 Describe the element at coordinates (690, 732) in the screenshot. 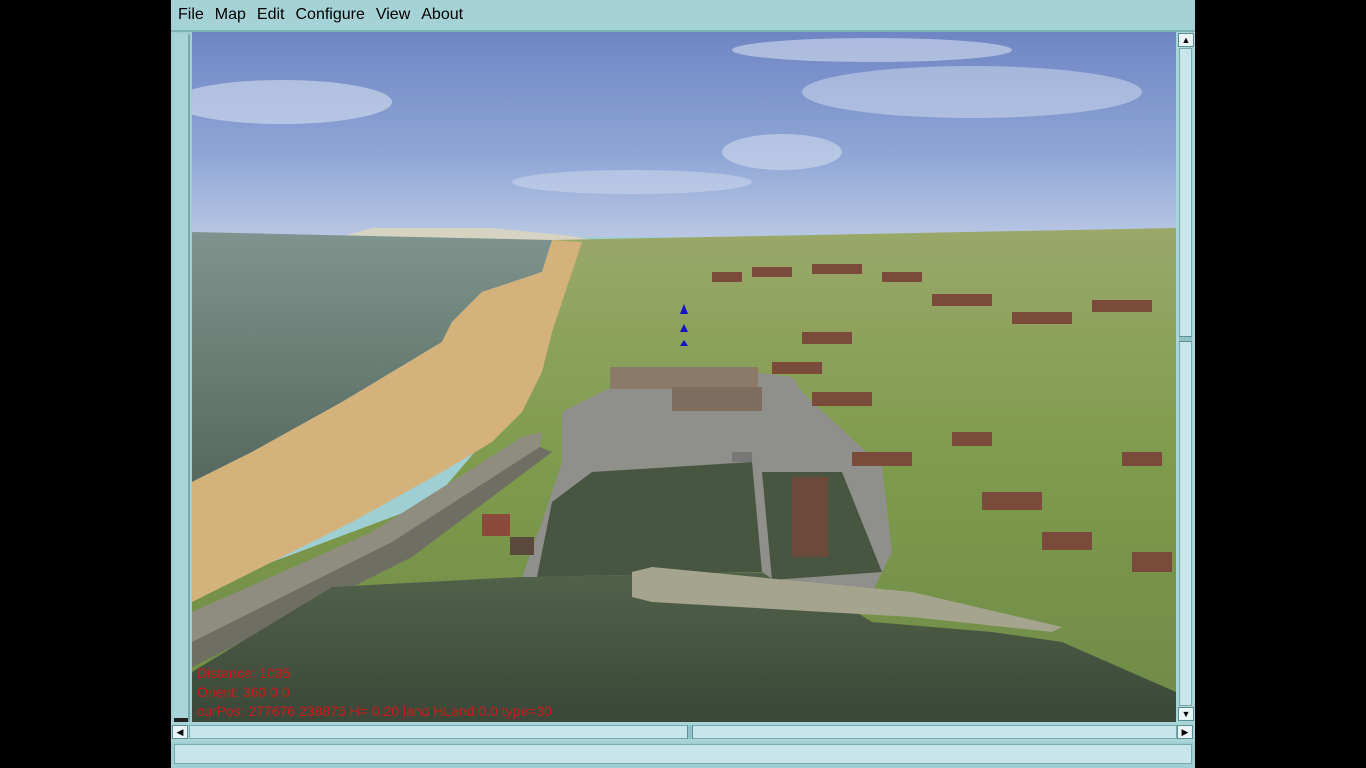

I see `horizontal-scroll-thumb` at that location.